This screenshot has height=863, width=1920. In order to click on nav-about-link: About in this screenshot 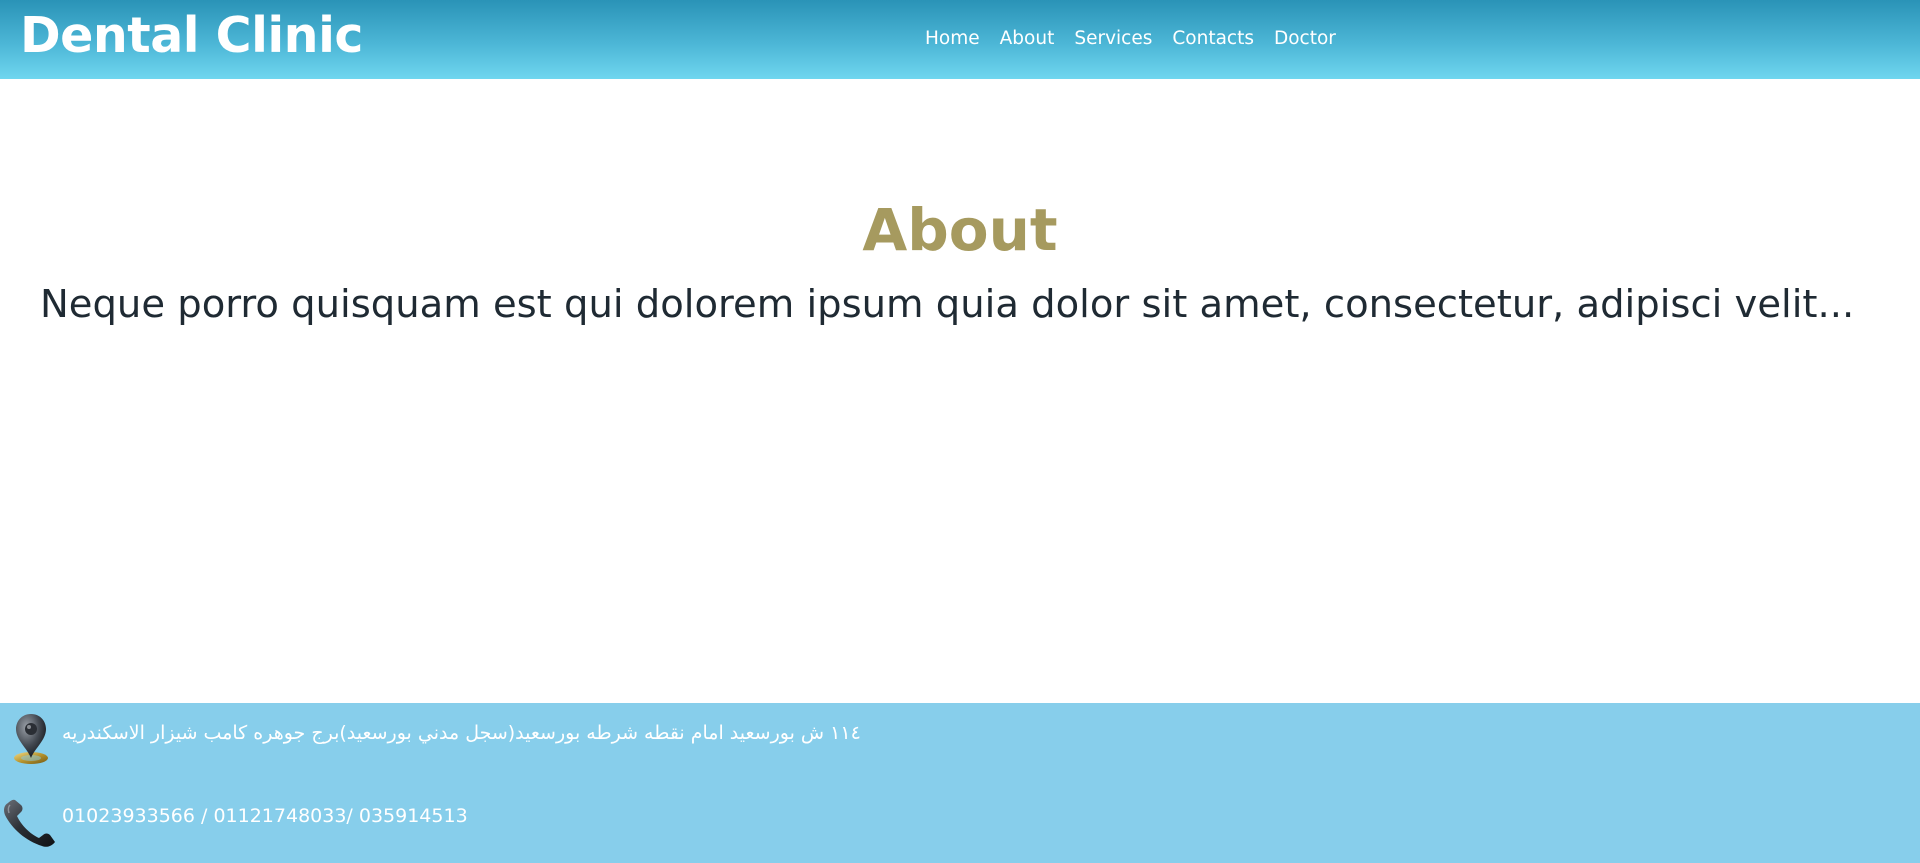, I will do `click(1027, 39)`.